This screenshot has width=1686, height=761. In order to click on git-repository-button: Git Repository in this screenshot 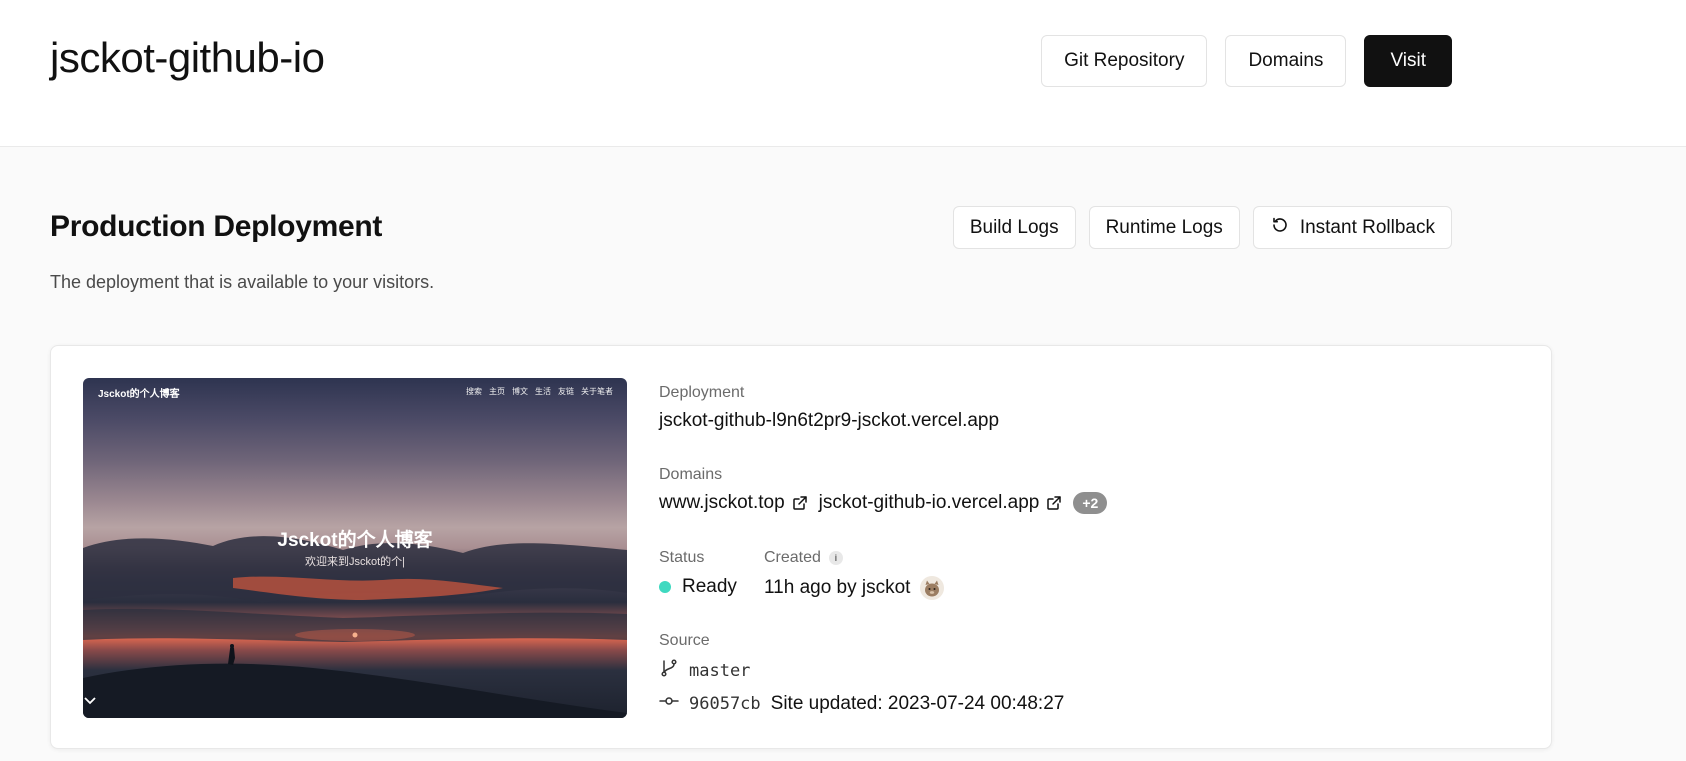, I will do `click(1124, 61)`.